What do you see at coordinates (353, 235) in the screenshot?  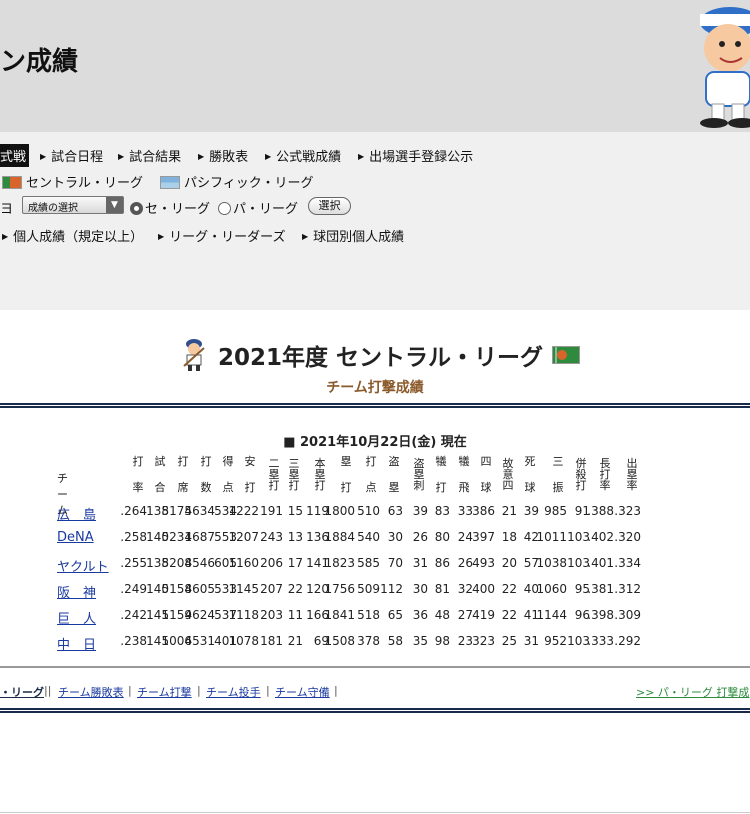 I see `nav-team-individual-stats: ▶ 球団別個人成績` at bounding box center [353, 235].